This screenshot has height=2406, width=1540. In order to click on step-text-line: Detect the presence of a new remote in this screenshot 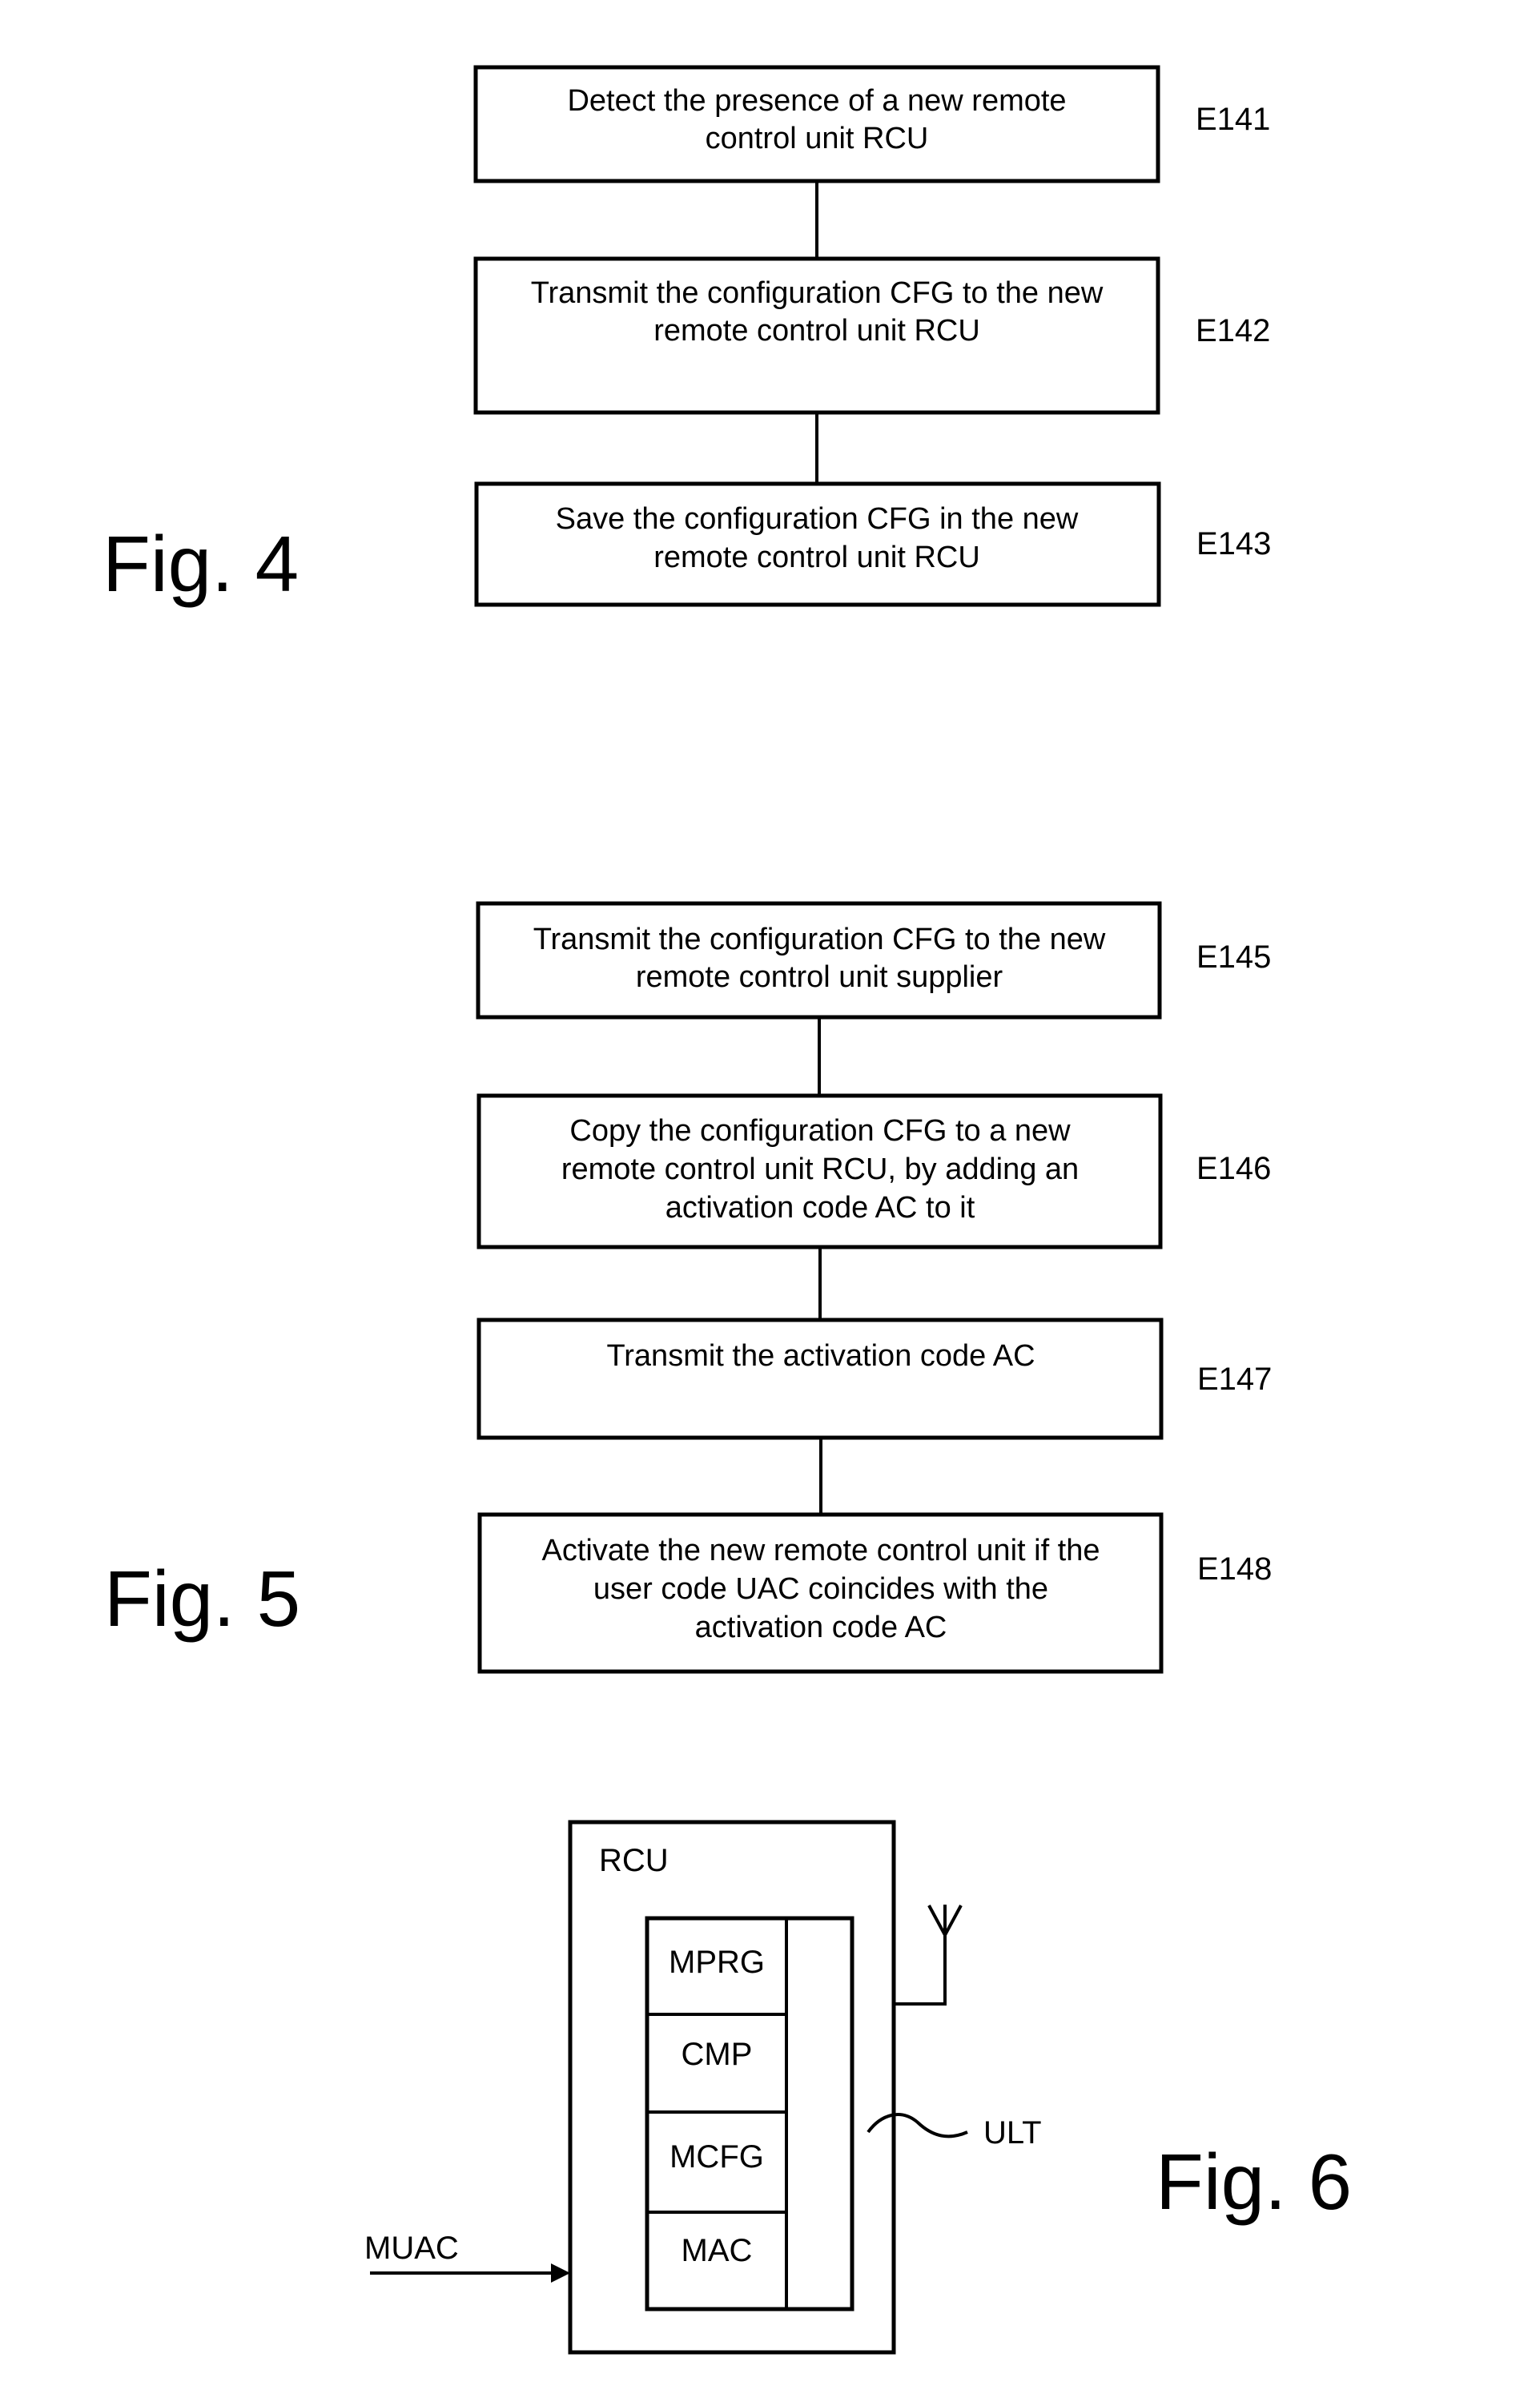, I will do `click(816, 101)`.